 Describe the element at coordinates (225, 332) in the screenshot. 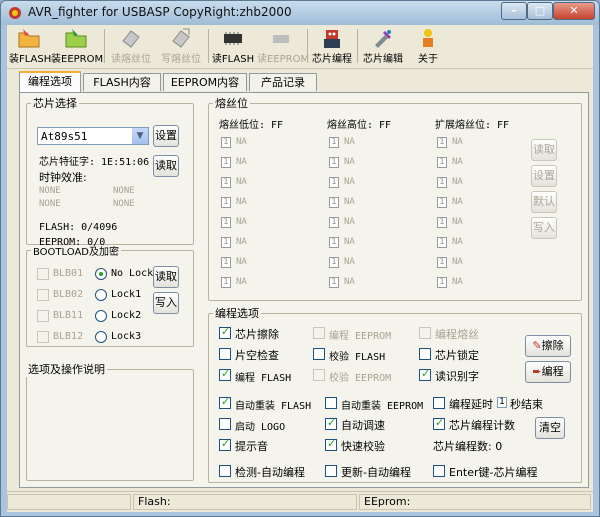

I see `chip-erase-checkbox: ✓` at that location.